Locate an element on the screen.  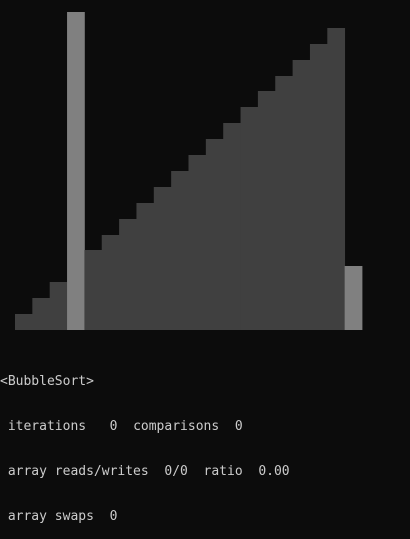
reads-writes-label: array reads/writes is located at coordinates (78, 471).